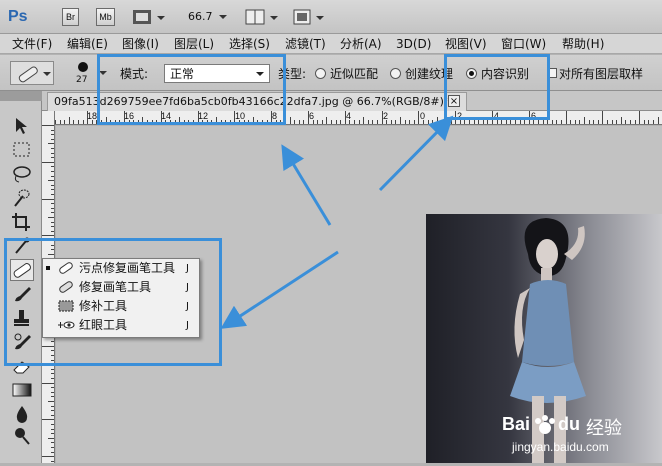 This screenshot has width=662, height=466. What do you see at coordinates (416, 153) in the screenshot?
I see `arrow-to-content-aware` at bounding box center [416, 153].